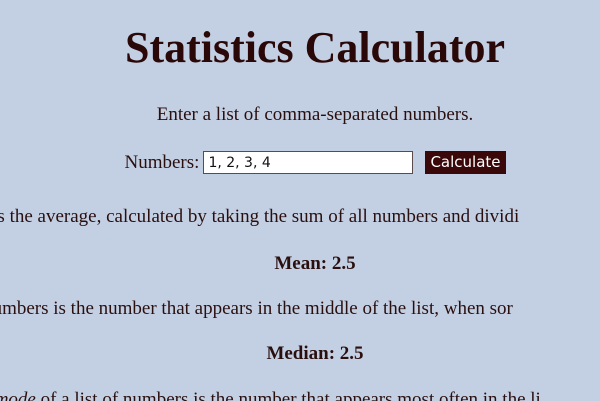  What do you see at coordinates (18, 395) in the screenshot?
I see `mode-term: mode` at bounding box center [18, 395].